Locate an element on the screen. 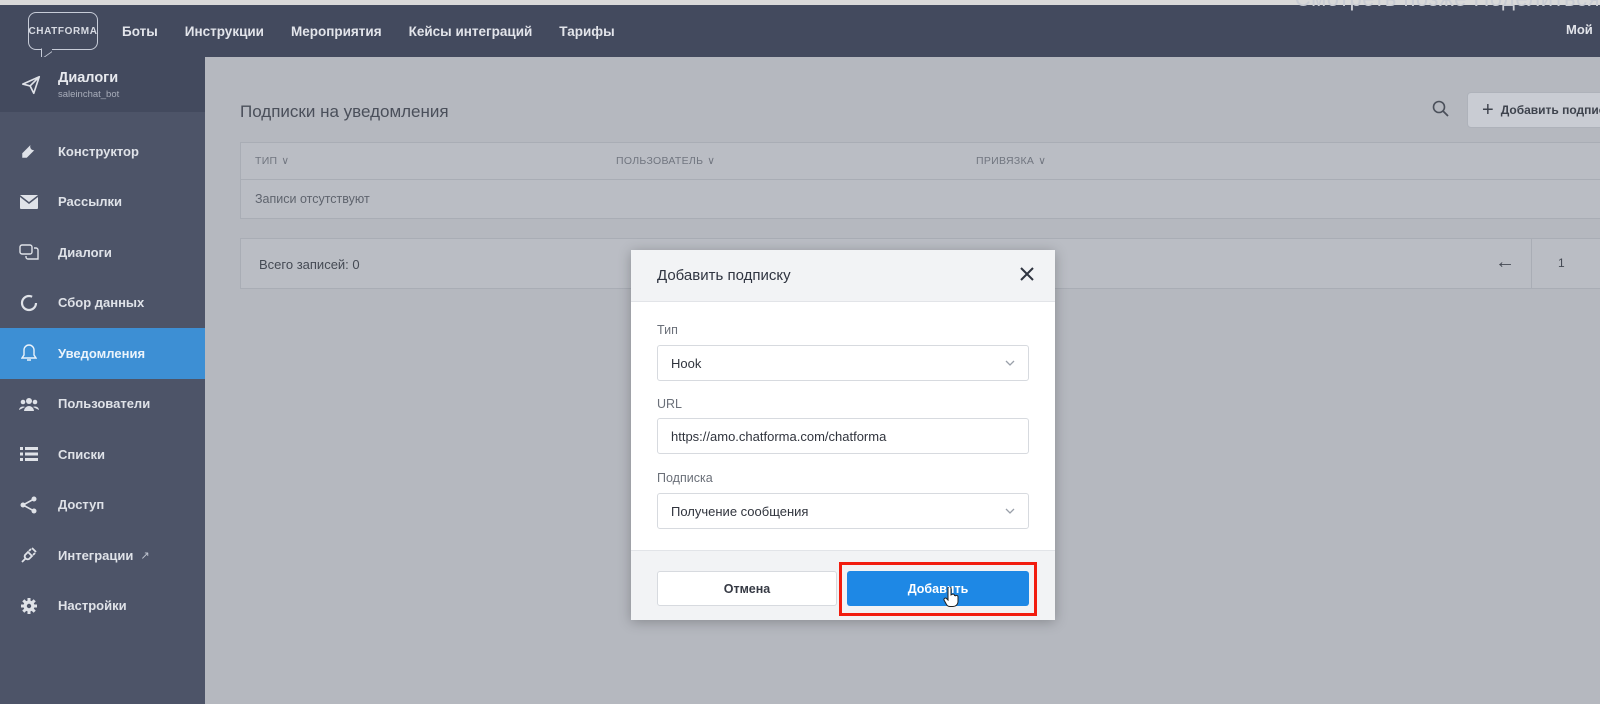 Image resolution: width=1600 pixels, height=704 pixels. sidebar-item-label: Доступ is located at coordinates (81, 505).